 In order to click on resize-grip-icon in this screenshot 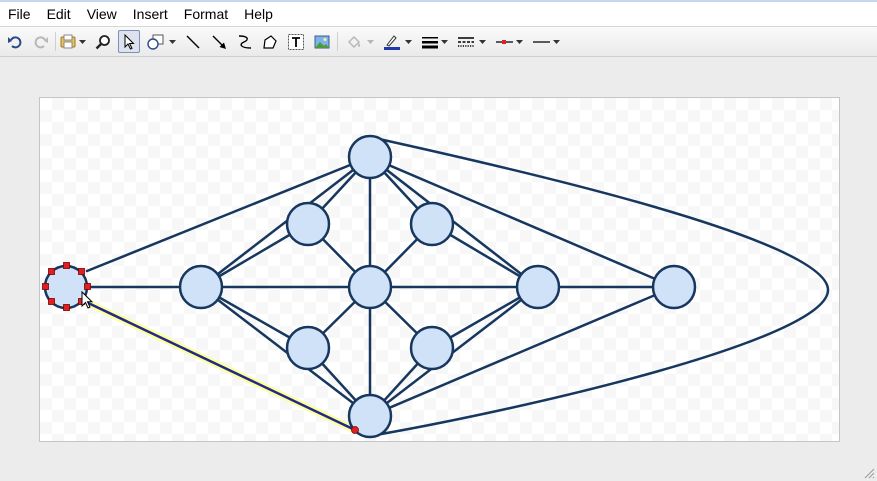, I will do `click(869, 473)`.